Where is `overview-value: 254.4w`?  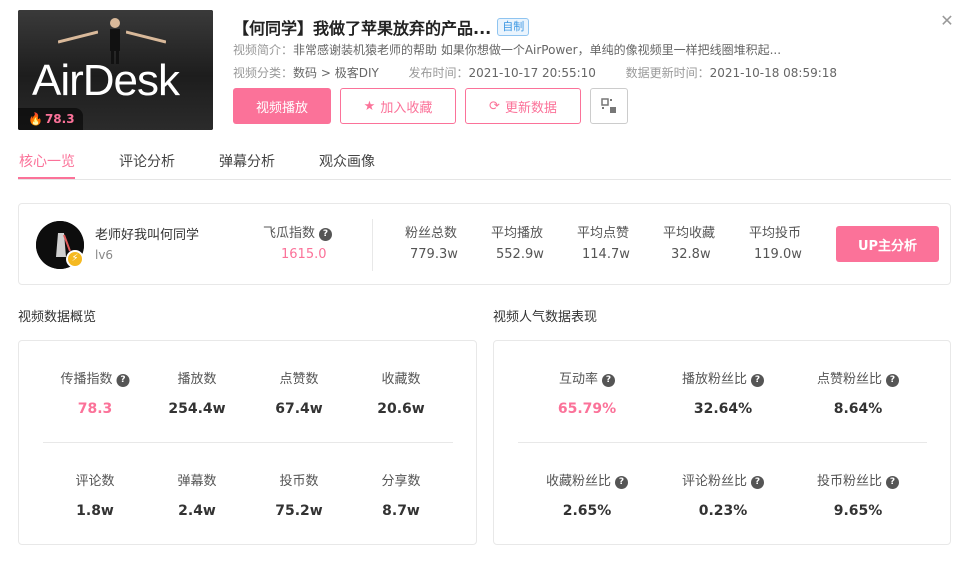 overview-value: 254.4w is located at coordinates (197, 409).